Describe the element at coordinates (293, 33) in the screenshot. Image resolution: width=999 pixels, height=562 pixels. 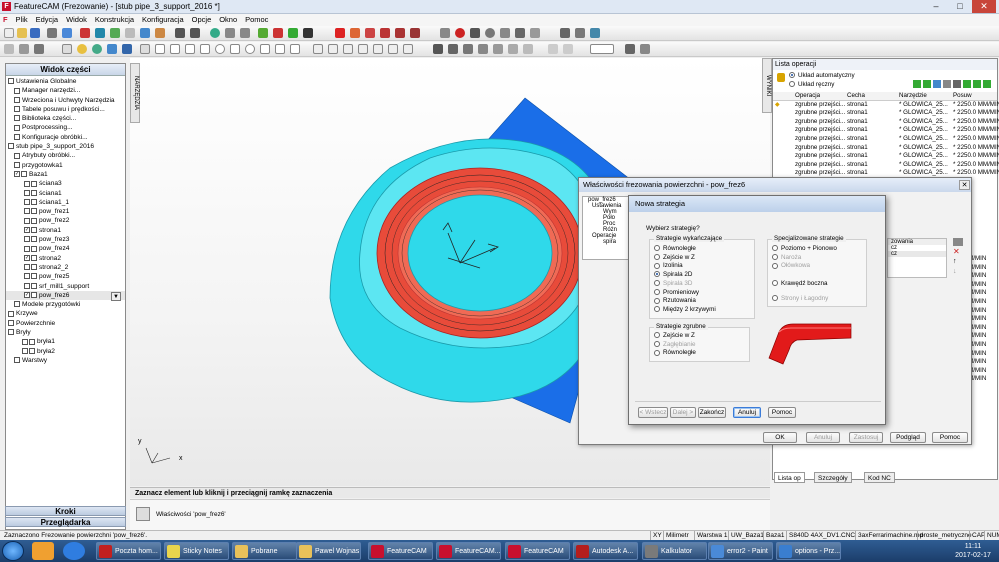
I see `check-icon` at that location.